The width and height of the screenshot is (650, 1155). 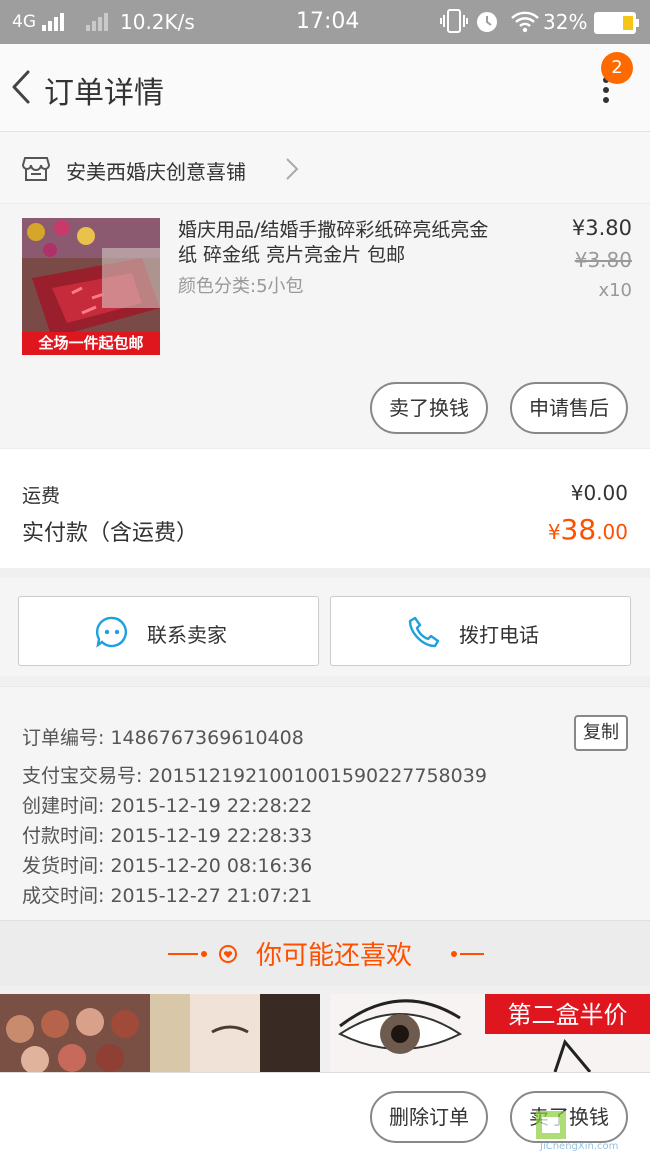 What do you see at coordinates (160, 1033) in the screenshot?
I see `recommend-item-eyeshadow` at bounding box center [160, 1033].